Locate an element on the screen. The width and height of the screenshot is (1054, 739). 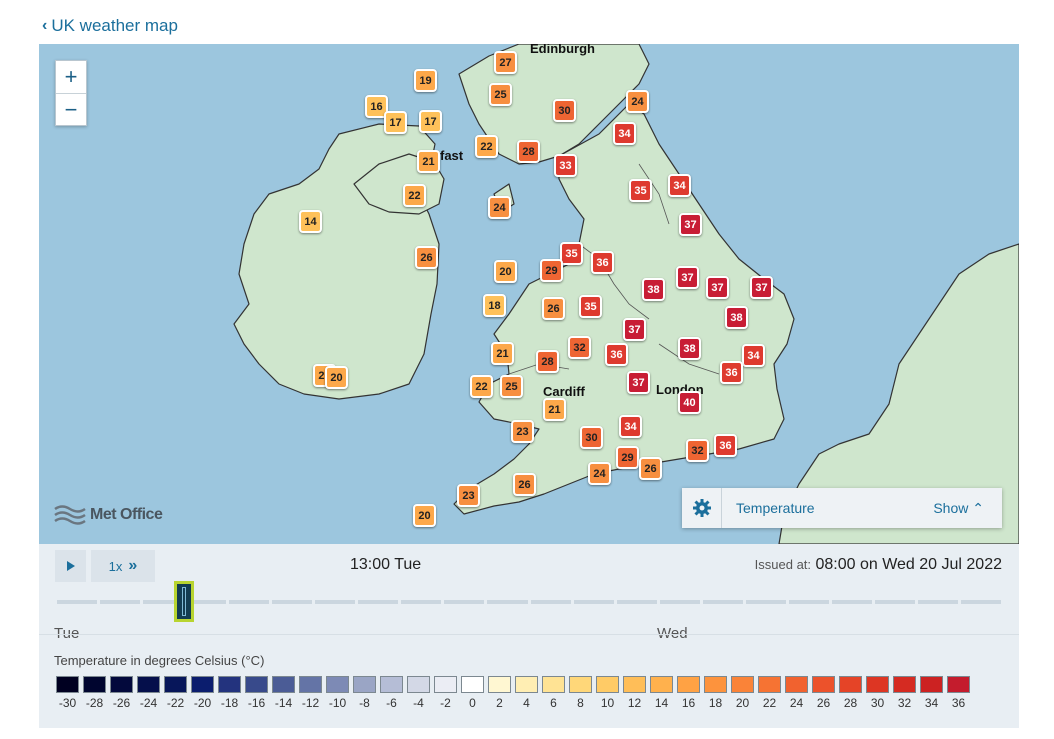
zoom-out-button: − is located at coordinates (71, 109).